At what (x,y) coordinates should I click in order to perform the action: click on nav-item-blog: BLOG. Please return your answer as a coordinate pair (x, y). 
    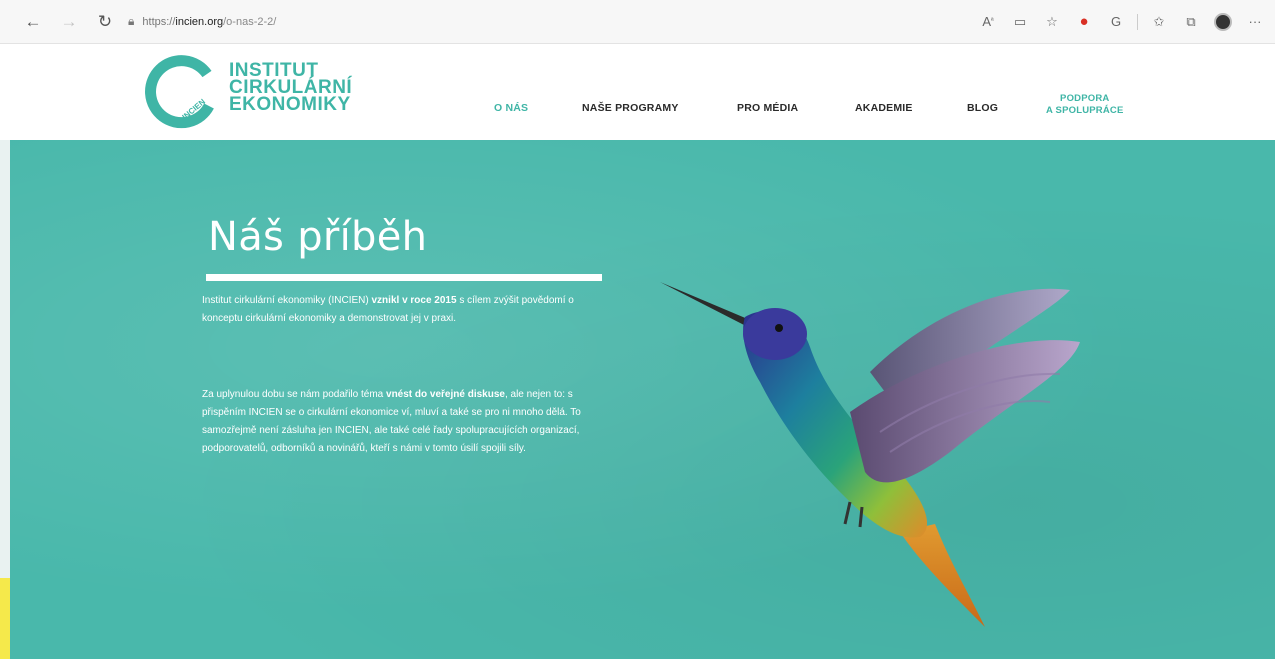
    Looking at the image, I should click on (982, 108).